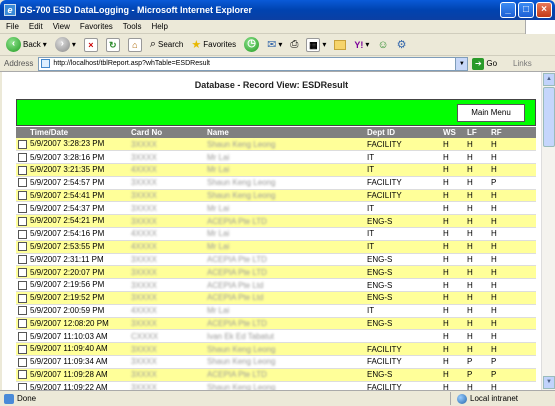  What do you see at coordinates (522, 63) in the screenshot?
I see `links-button: Links` at bounding box center [522, 63].